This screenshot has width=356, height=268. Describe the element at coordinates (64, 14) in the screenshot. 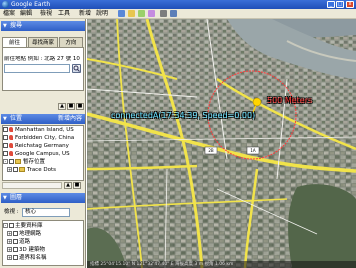

I see `menu-tools: 工具` at that location.